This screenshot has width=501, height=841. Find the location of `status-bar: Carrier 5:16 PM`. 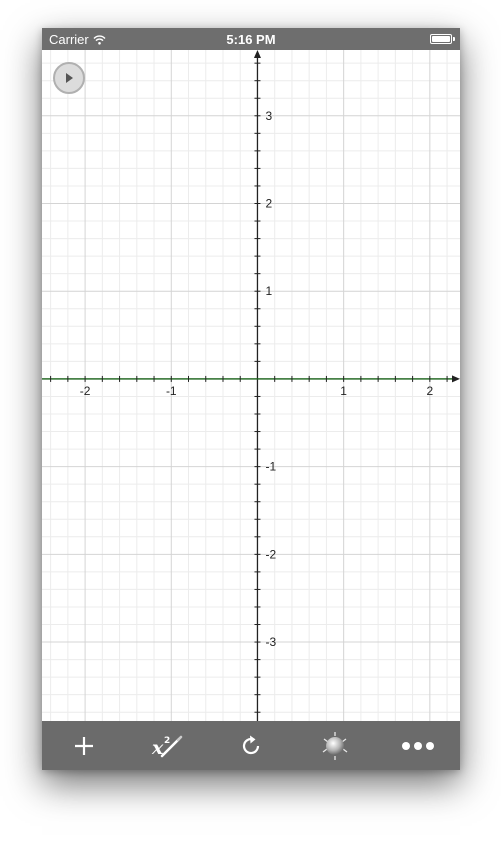

status-bar: Carrier 5:16 PM is located at coordinates (251, 39).